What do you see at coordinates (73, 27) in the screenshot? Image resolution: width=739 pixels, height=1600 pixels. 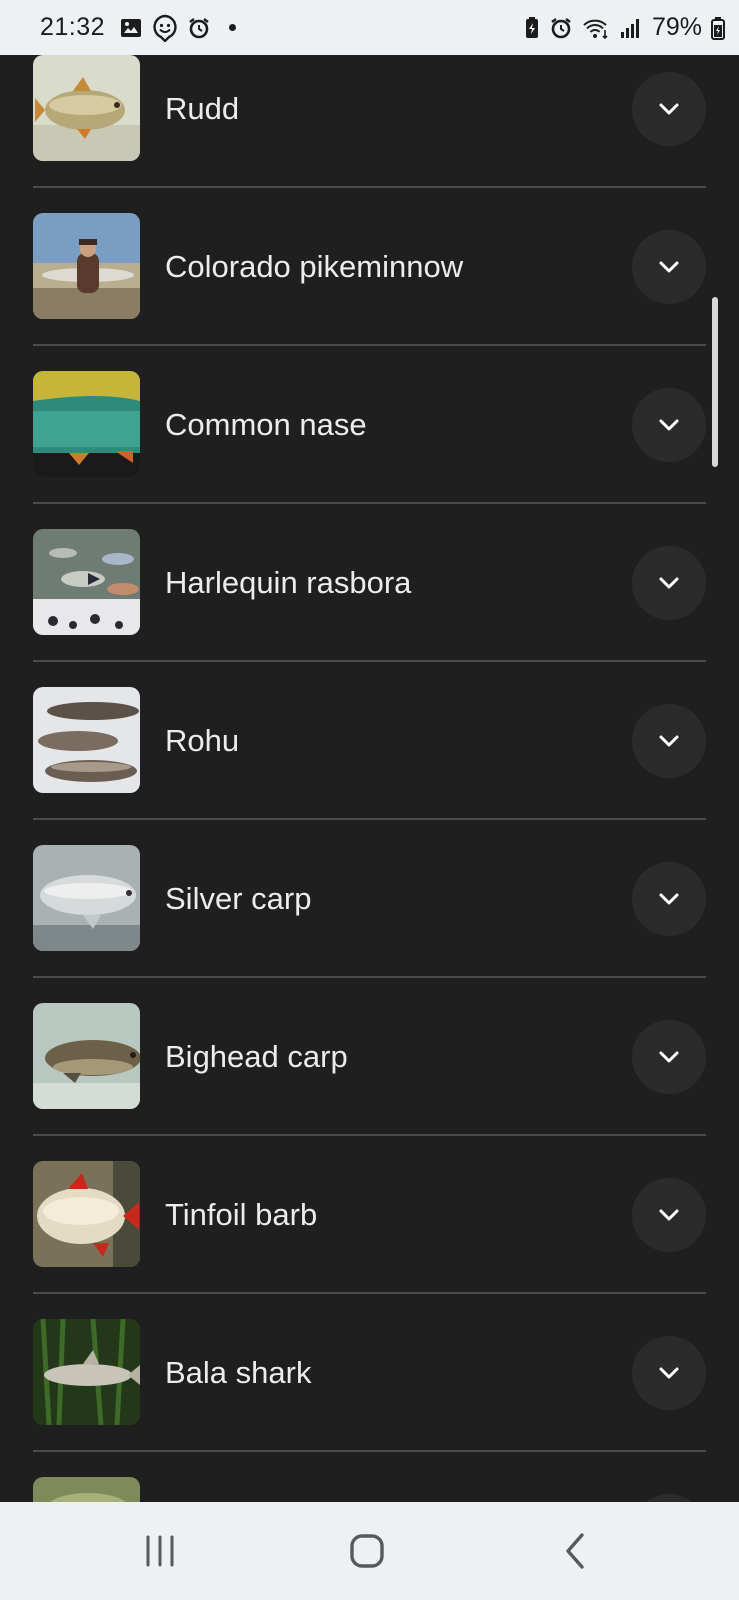 I see `status-time: 21:32` at bounding box center [73, 27].